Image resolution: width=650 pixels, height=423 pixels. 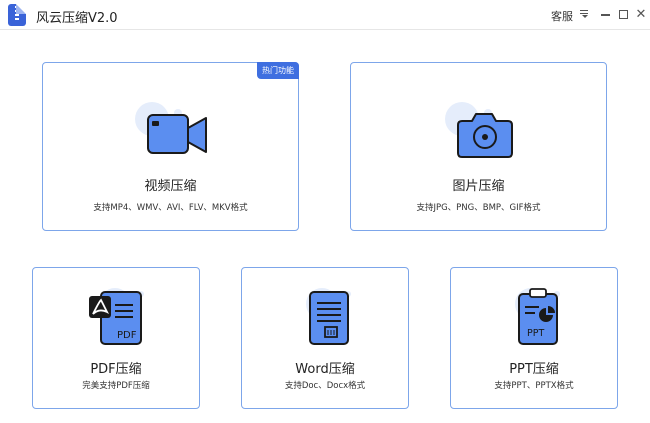 I want to click on word-compress-card: Word压缩 支持Doc、Docx格式, so click(x=325, y=338).